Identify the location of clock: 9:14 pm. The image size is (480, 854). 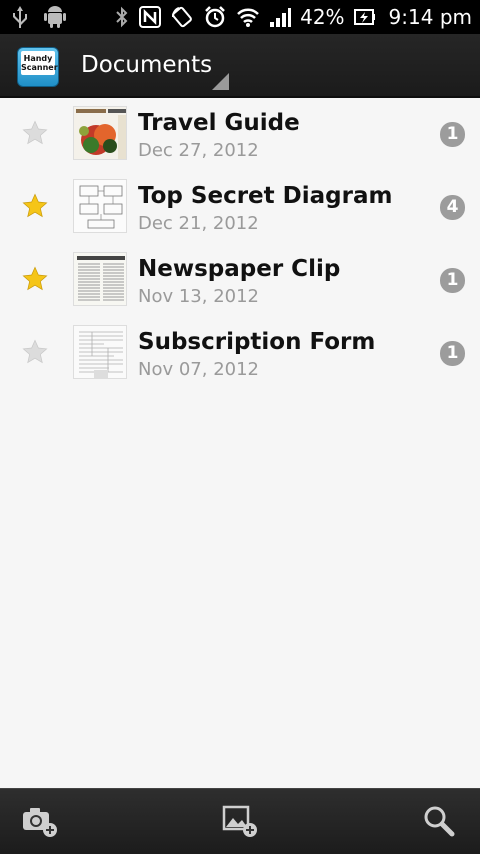
(430, 17).